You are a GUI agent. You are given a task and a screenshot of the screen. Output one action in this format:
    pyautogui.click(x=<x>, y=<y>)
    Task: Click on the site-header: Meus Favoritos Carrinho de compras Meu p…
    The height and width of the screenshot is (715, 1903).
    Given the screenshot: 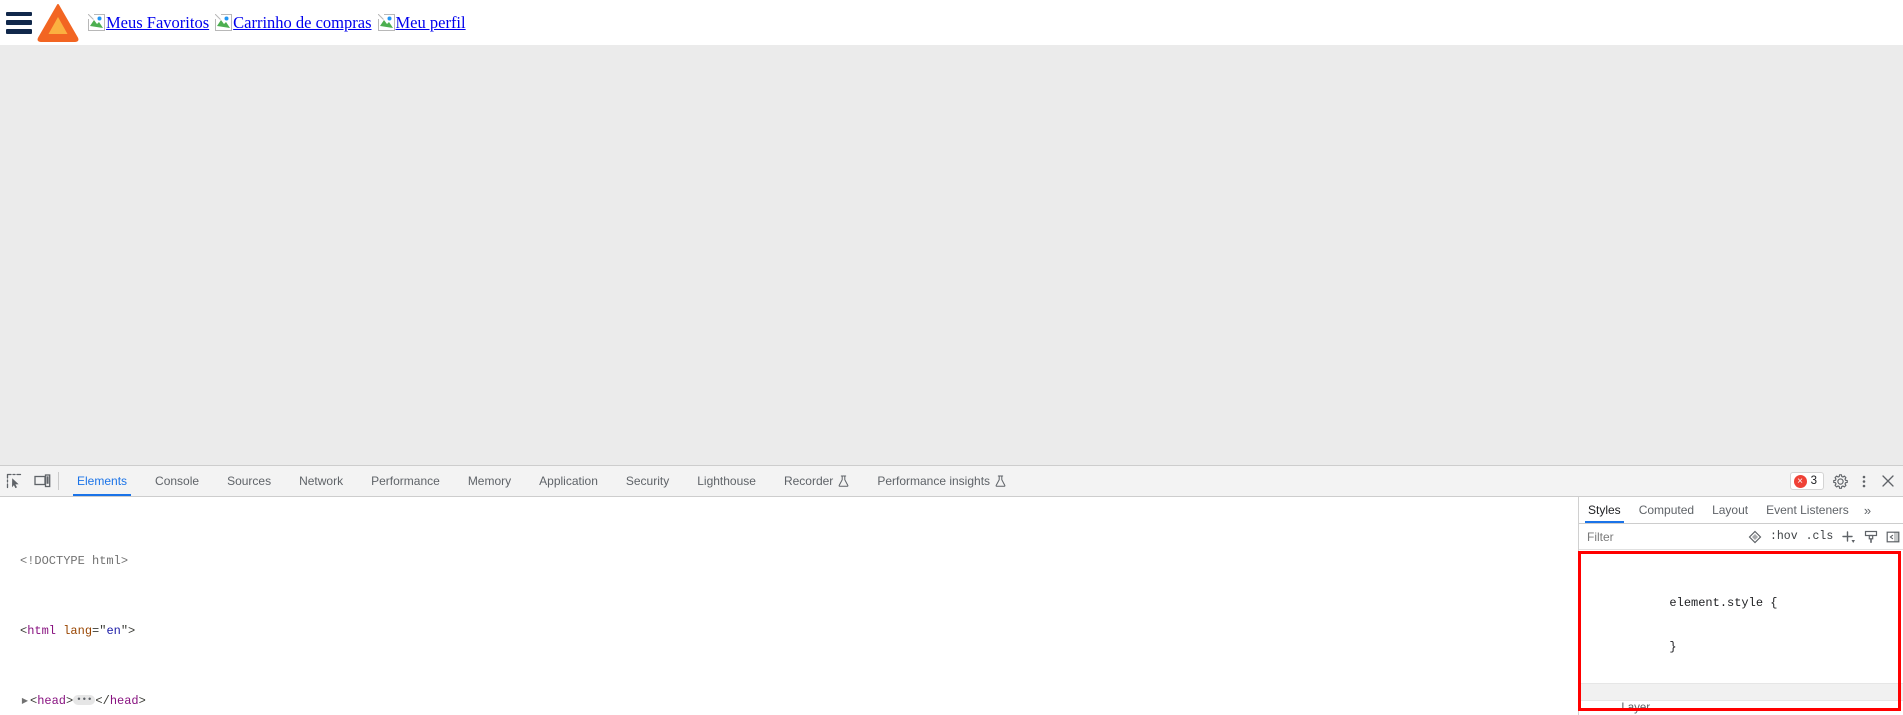 What is the action you would take?
    pyautogui.click(x=951, y=22)
    